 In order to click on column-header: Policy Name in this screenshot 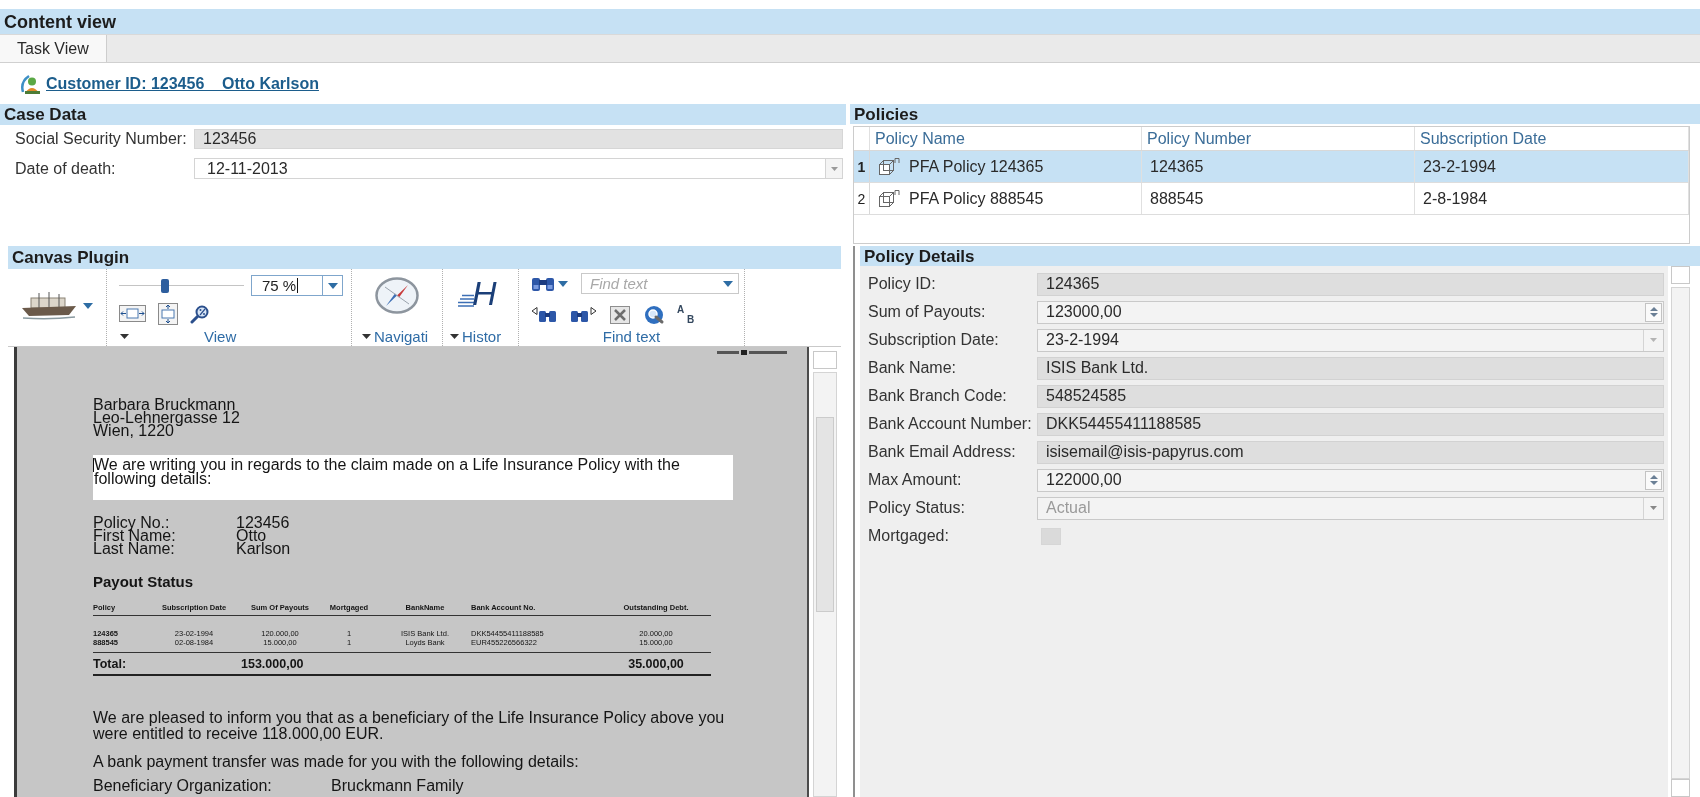, I will do `click(1006, 138)`.